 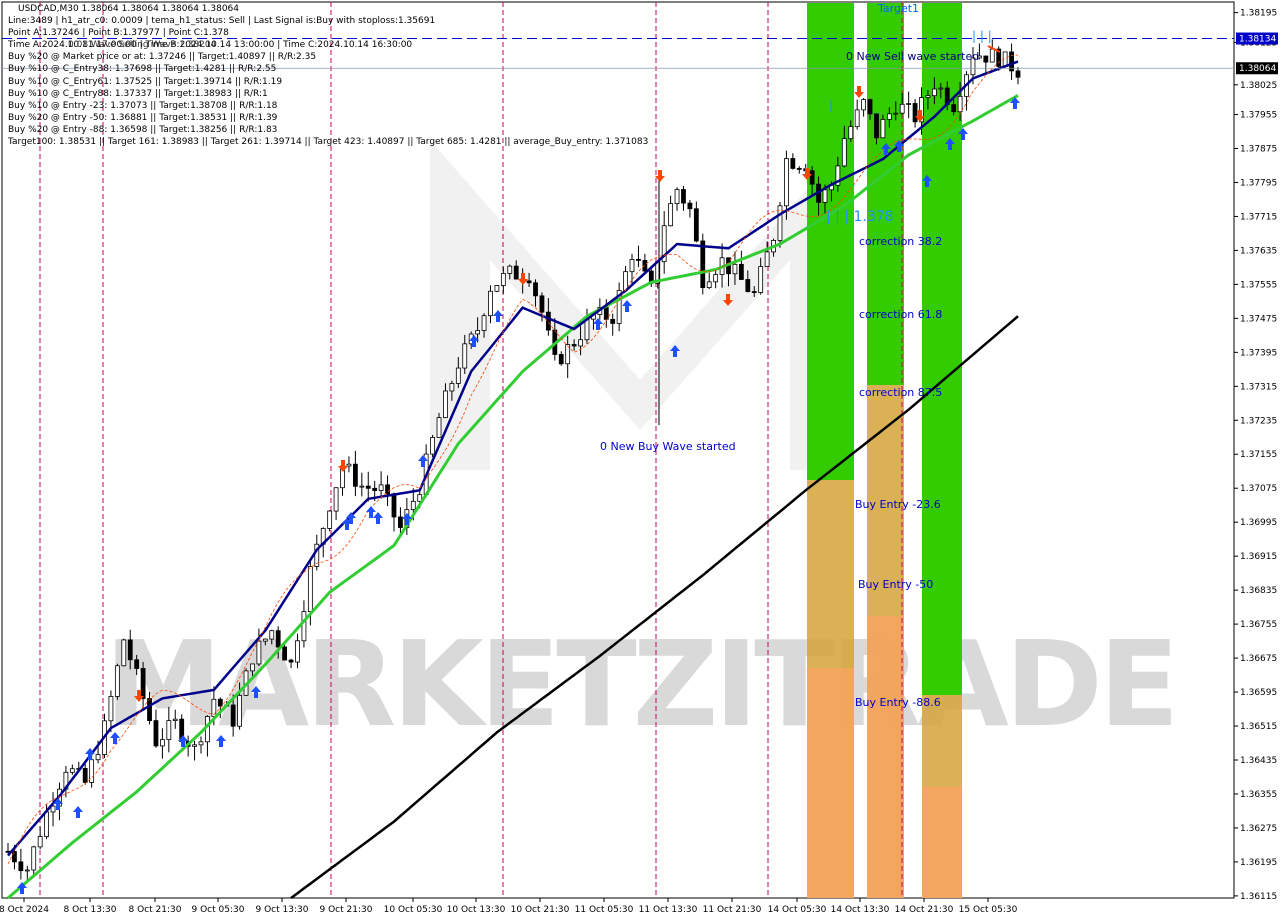 What do you see at coordinates (1257, 40) in the screenshot?
I see `sell-price-tag-text: 1.38134` at bounding box center [1257, 40].